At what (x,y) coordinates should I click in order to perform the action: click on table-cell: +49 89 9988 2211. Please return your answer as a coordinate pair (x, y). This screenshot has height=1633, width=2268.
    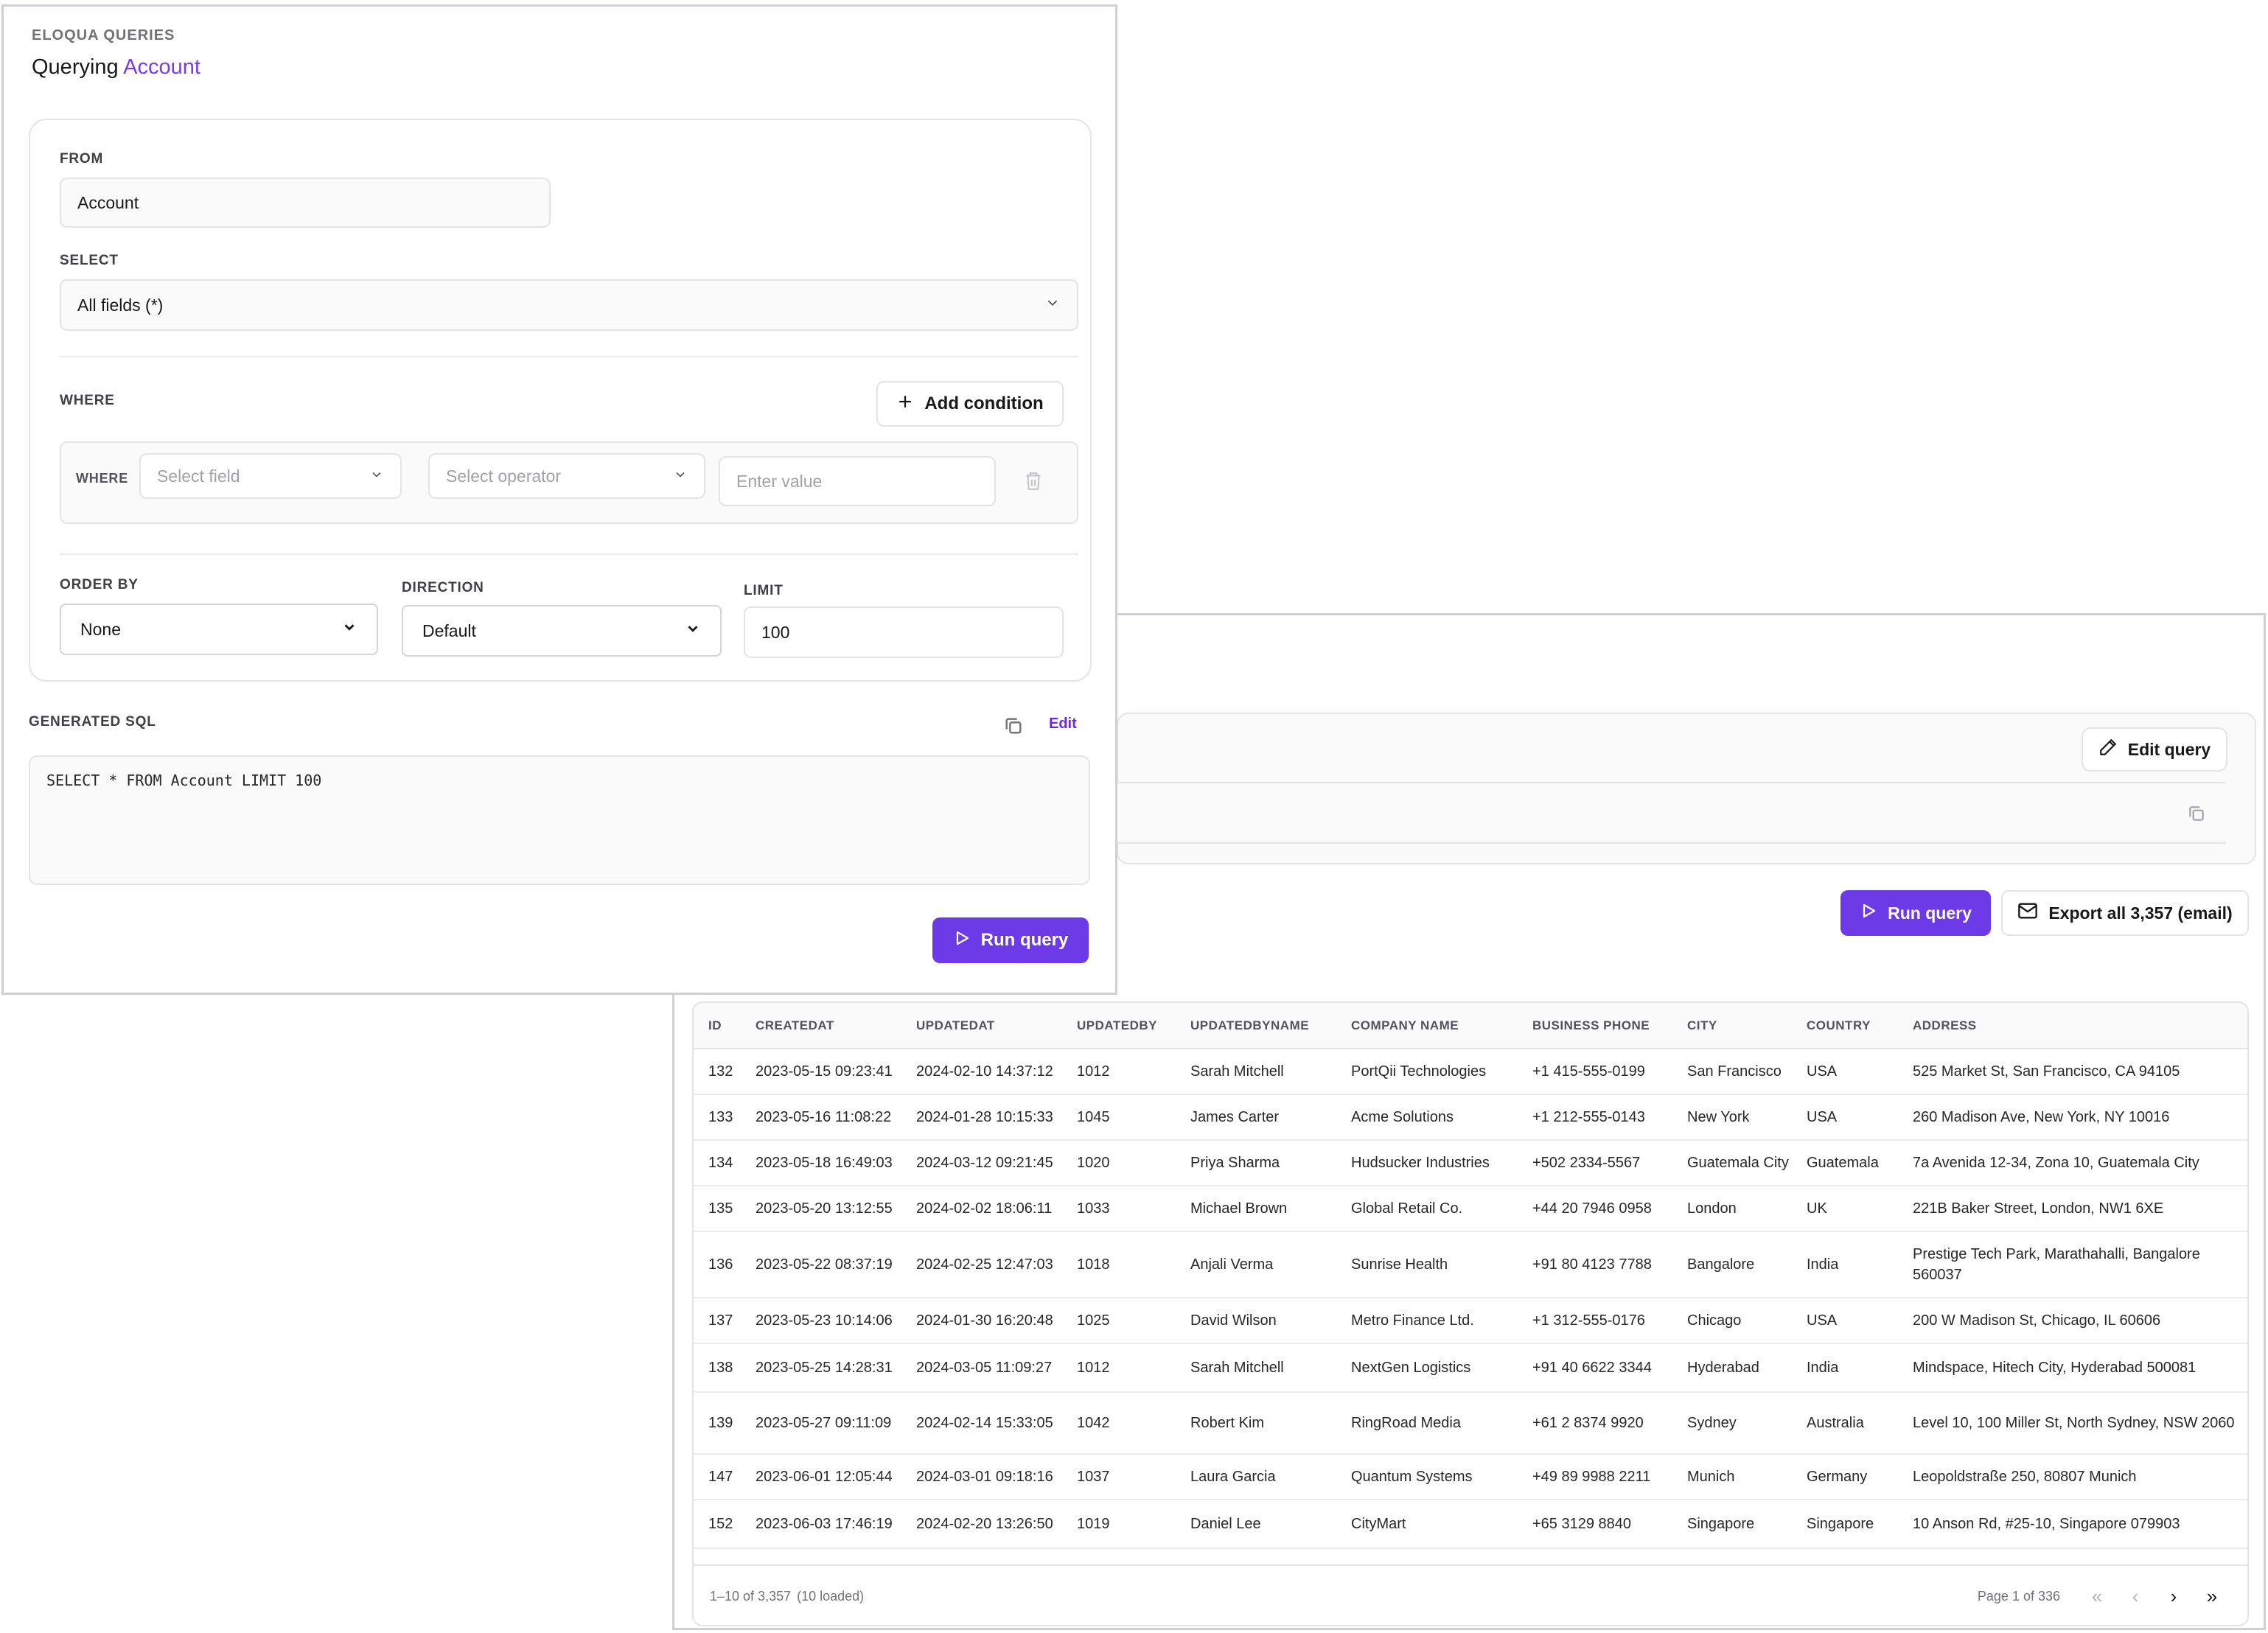
    Looking at the image, I should click on (1595, 1477).